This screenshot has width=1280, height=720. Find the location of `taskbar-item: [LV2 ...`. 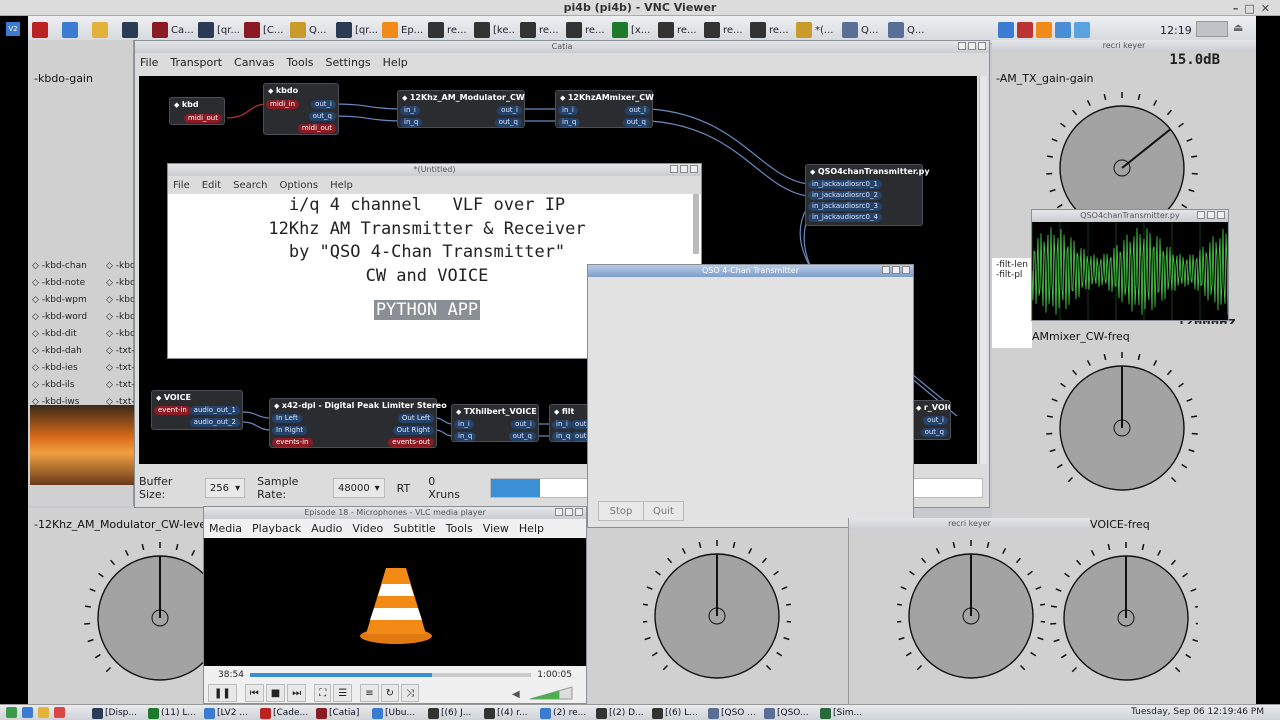

taskbar-item: [LV2 ... is located at coordinates (231, 713).